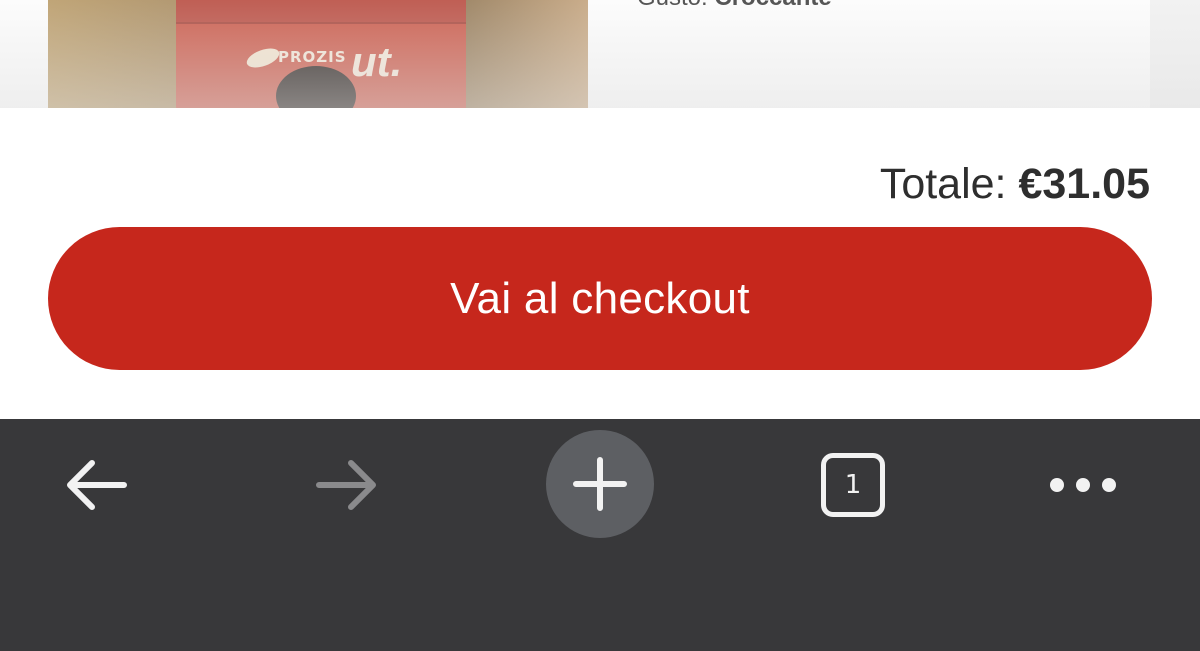 The width and height of the screenshot is (1200, 651). What do you see at coordinates (263, 58) in the screenshot?
I see `jar-decoration` at bounding box center [263, 58].